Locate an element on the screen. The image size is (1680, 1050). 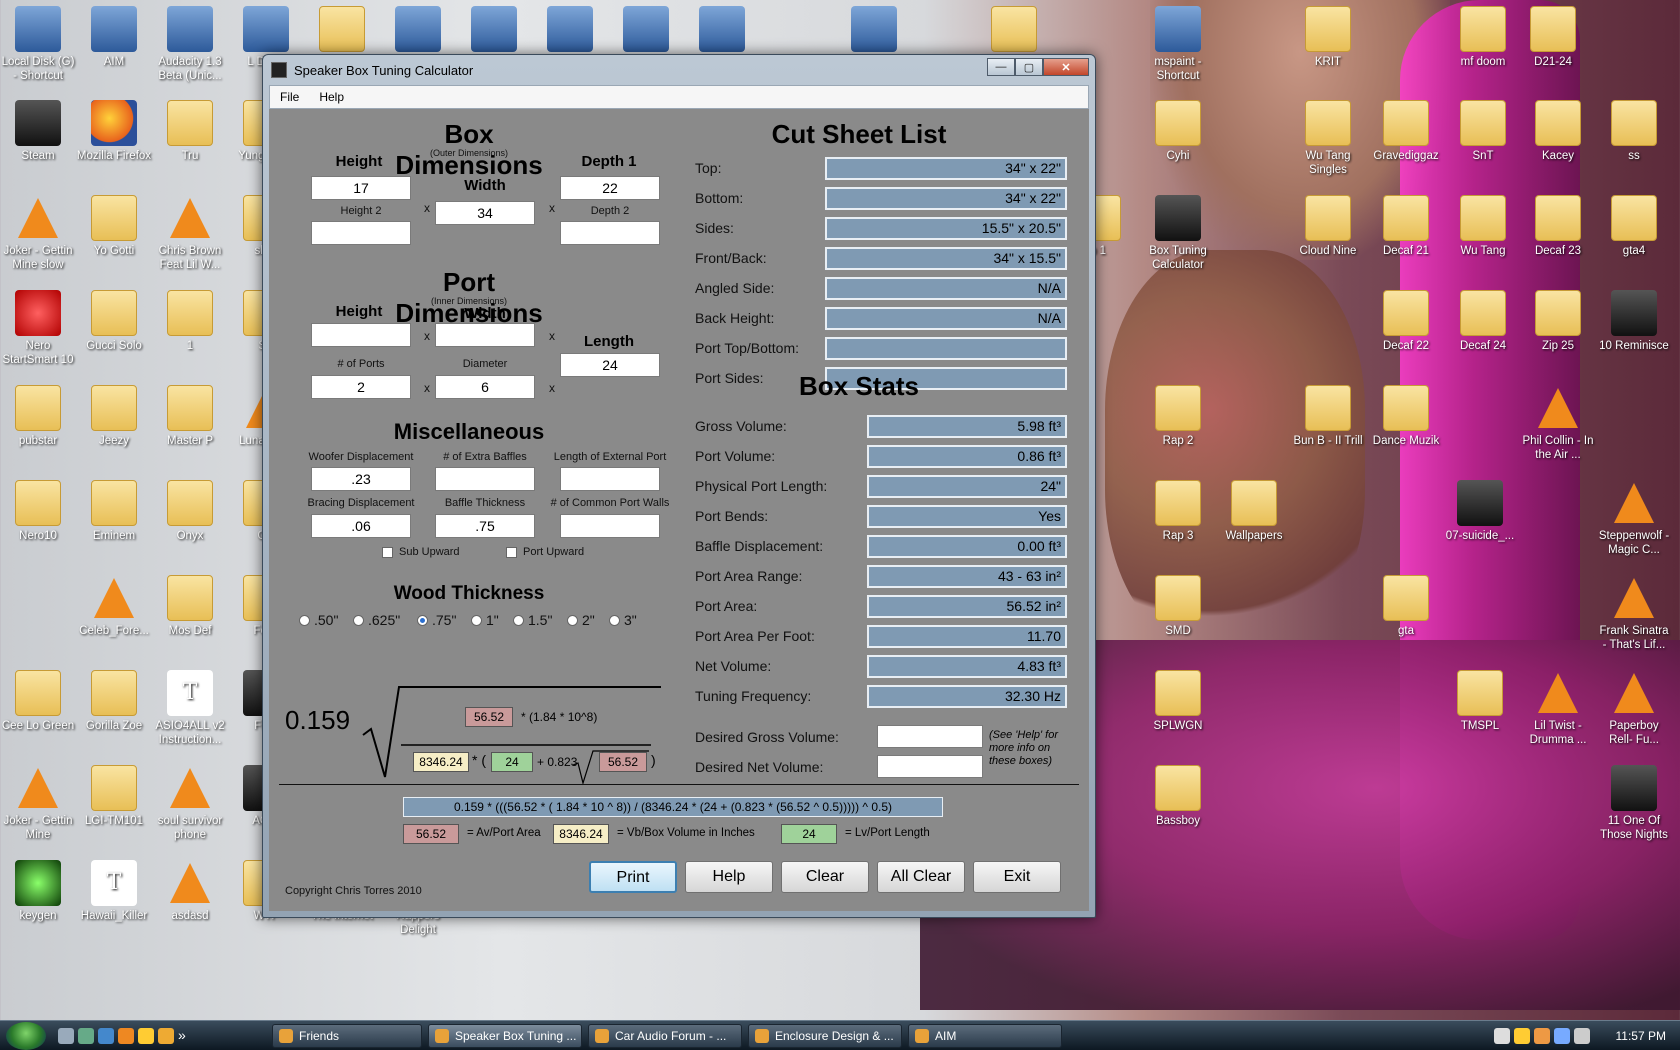
print-button: Print is located at coordinates (633, 877).